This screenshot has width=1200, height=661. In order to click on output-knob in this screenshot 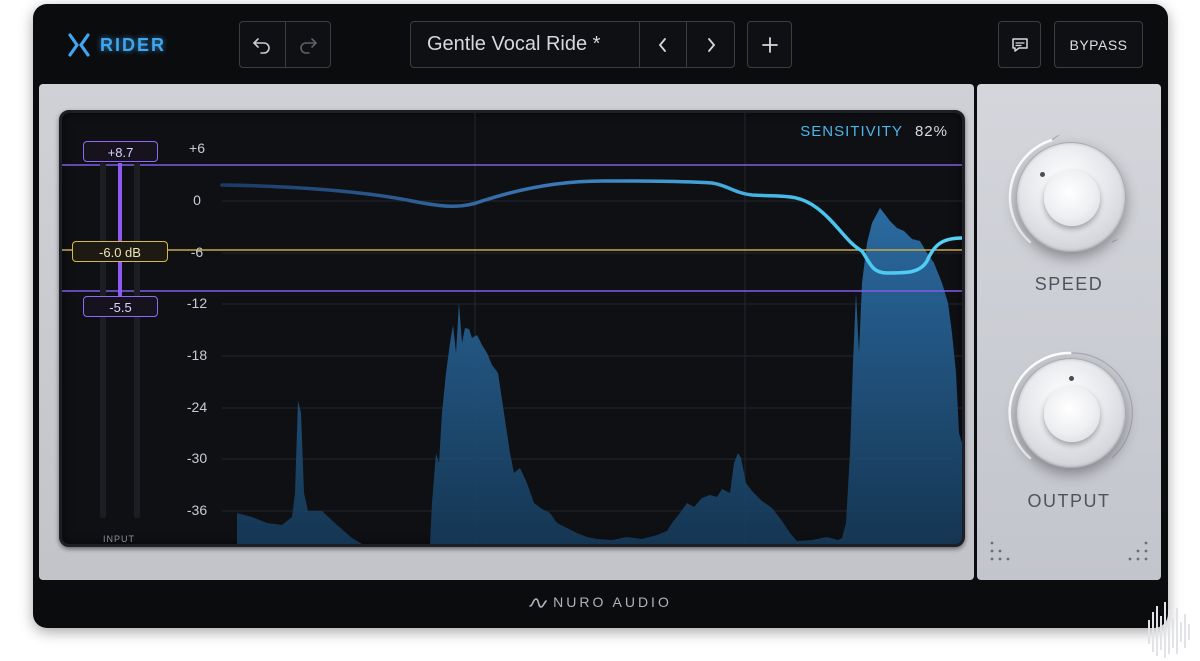, I will do `click(1071, 413)`.